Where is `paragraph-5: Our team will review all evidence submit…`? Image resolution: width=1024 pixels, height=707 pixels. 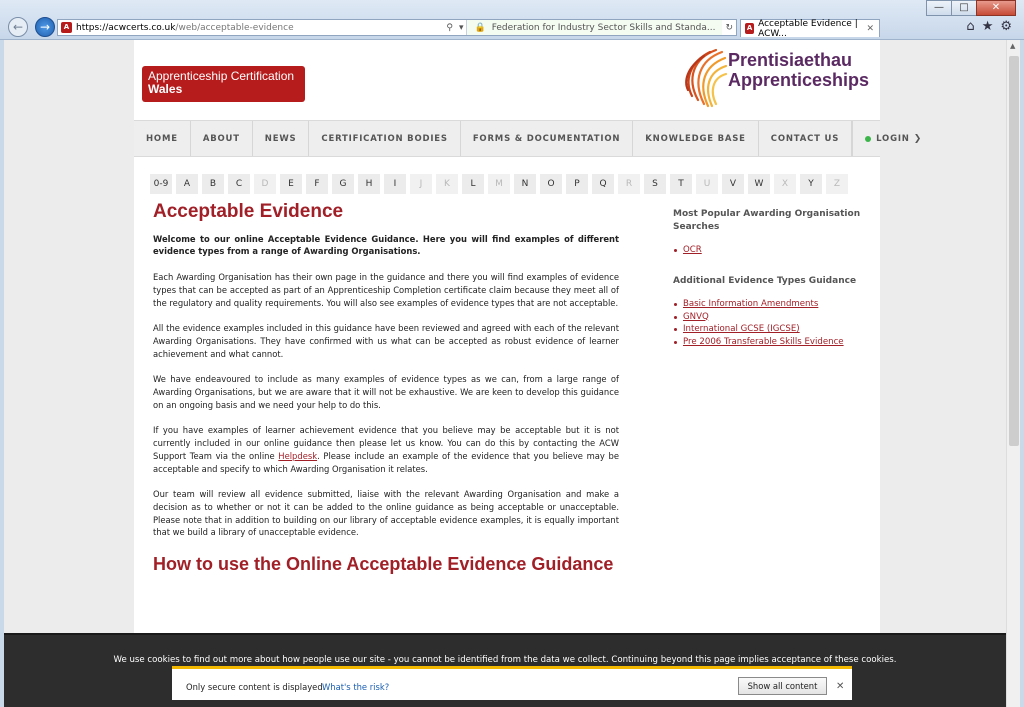
paragraph-5: Our team will review all evidence submit… is located at coordinates (386, 513).